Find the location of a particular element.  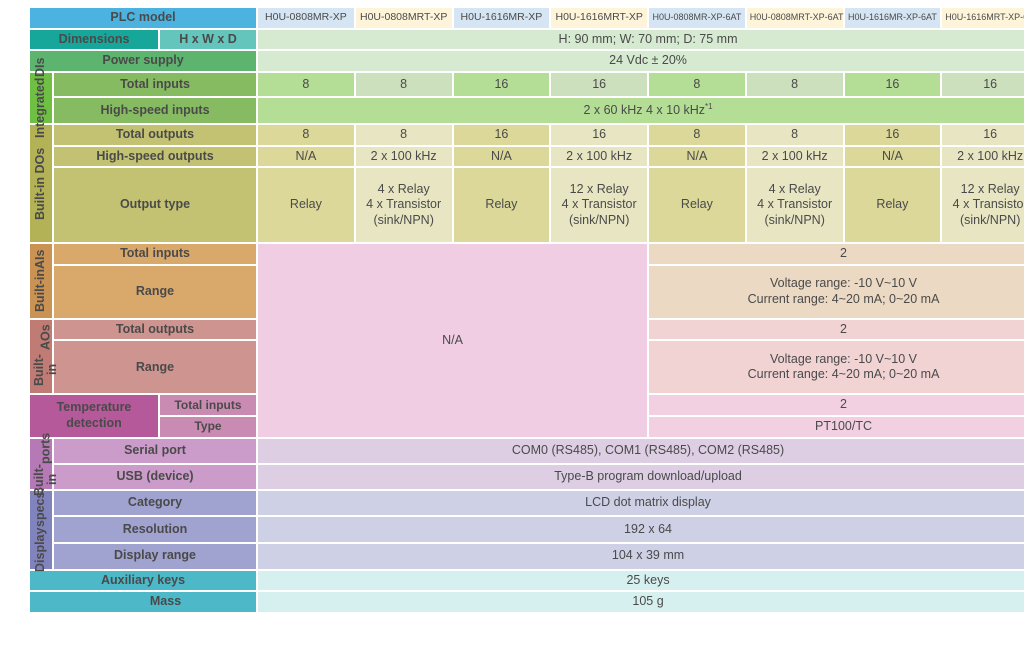

model-column-header-7: H0U-1616MR-XP-6AT is located at coordinates (892, 18).